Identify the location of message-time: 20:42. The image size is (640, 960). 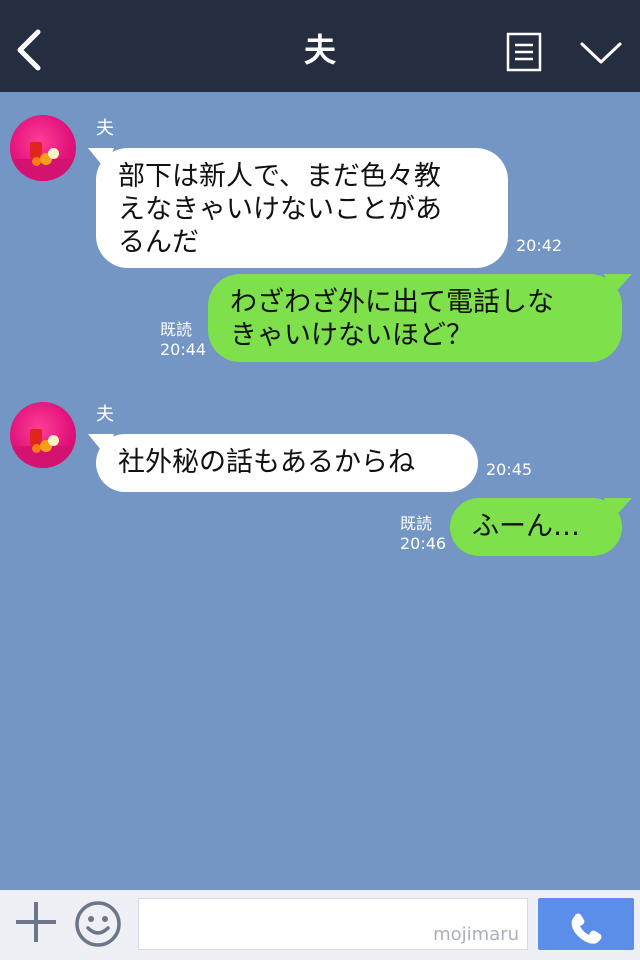
(539, 245).